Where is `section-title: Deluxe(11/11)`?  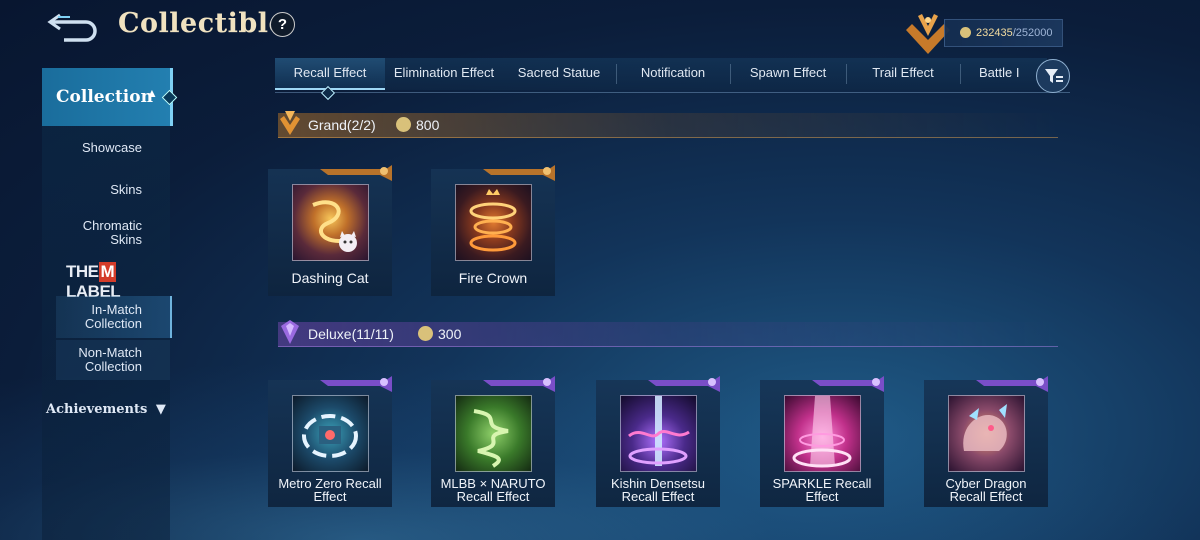 section-title: Deluxe(11/11) is located at coordinates (351, 334).